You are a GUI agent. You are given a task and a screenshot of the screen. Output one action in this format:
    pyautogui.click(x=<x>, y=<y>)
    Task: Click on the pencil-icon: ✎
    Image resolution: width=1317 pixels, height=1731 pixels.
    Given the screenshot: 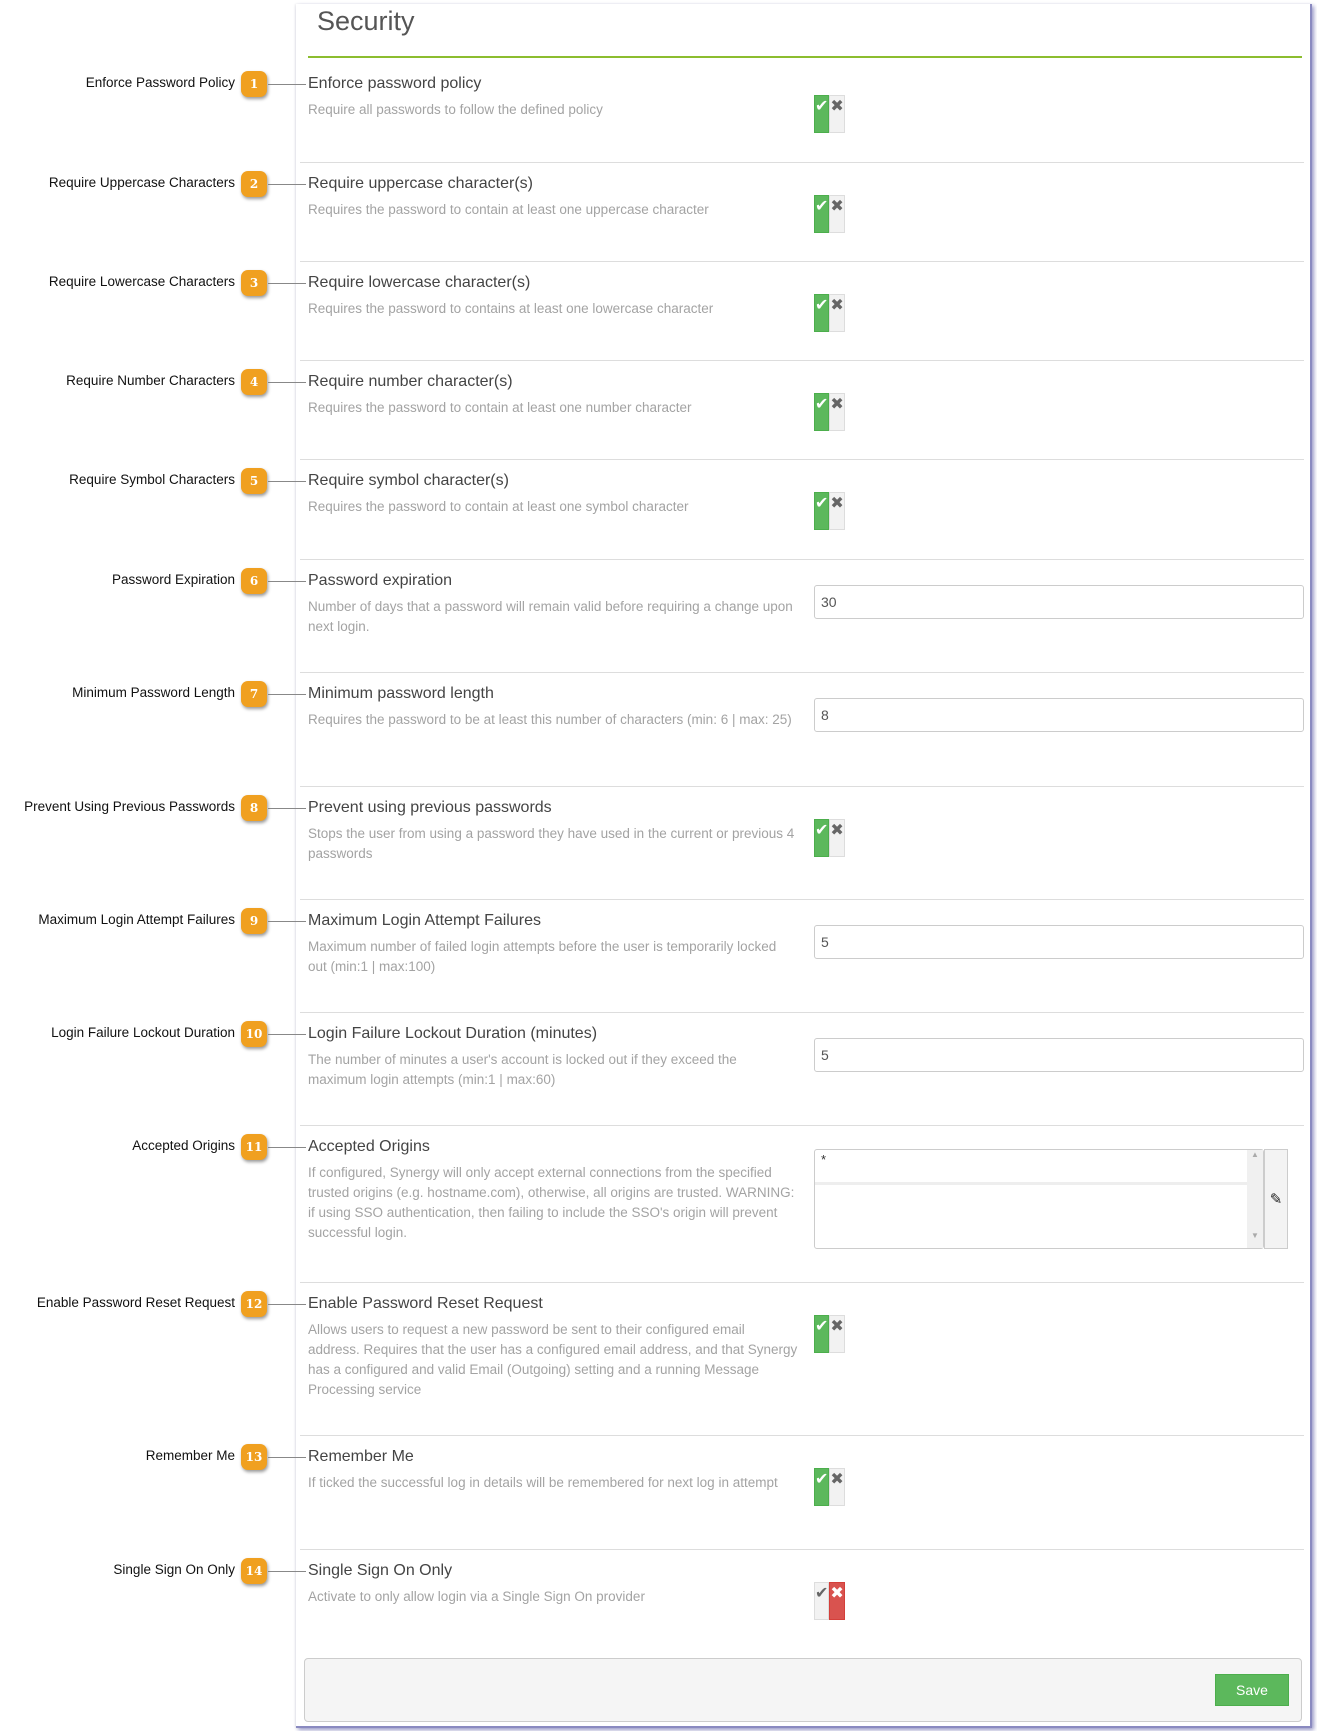 What is the action you would take?
    pyautogui.click(x=1276, y=1199)
    